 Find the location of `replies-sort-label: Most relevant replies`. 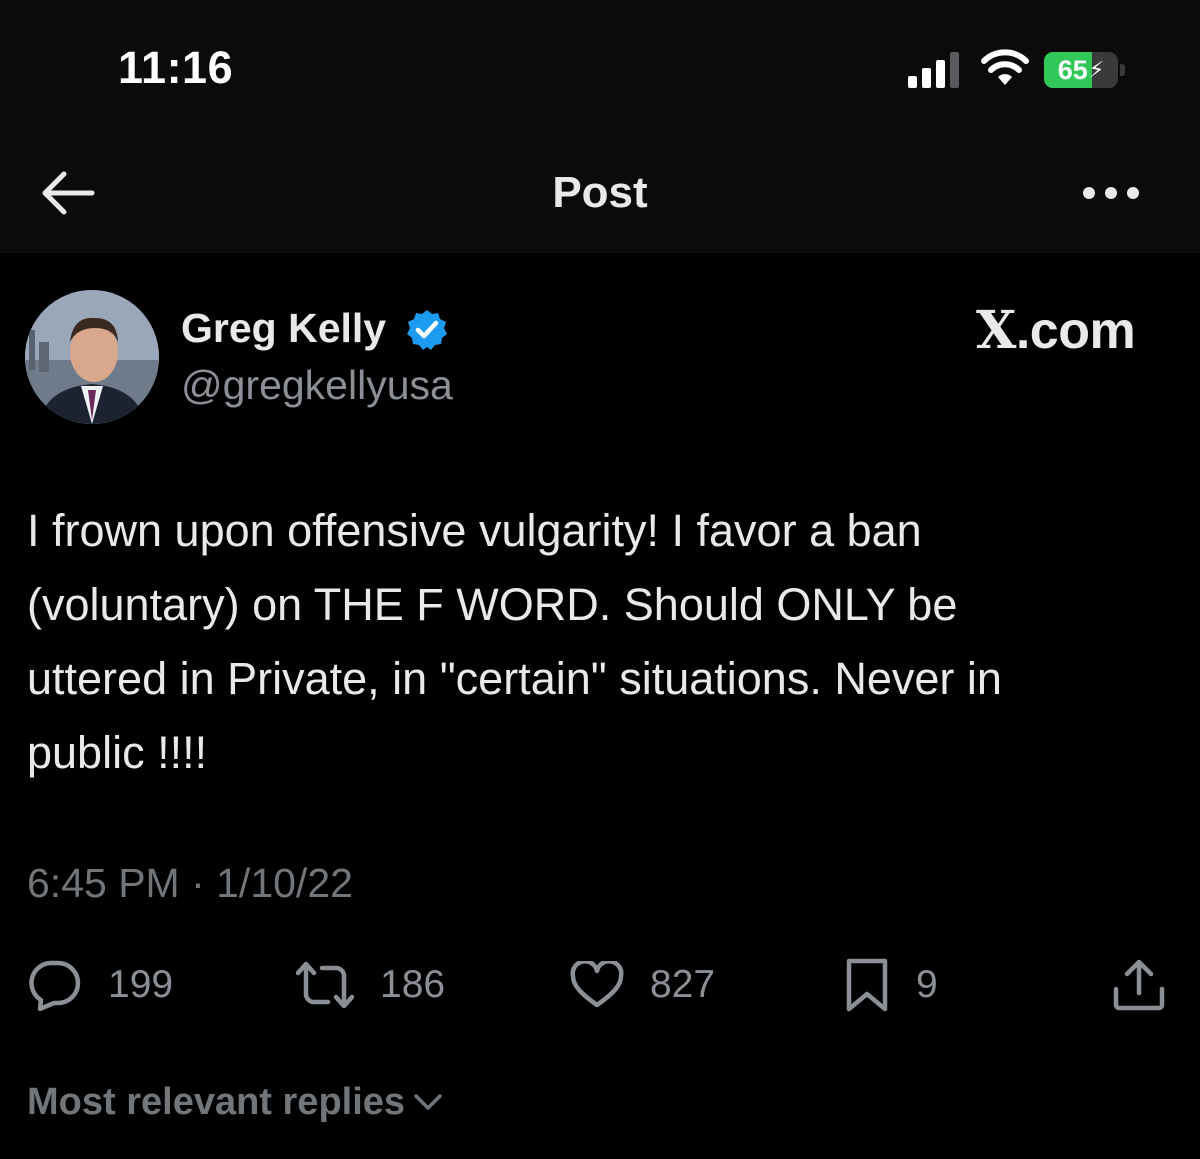

replies-sort-label: Most relevant replies is located at coordinates (216, 1101).